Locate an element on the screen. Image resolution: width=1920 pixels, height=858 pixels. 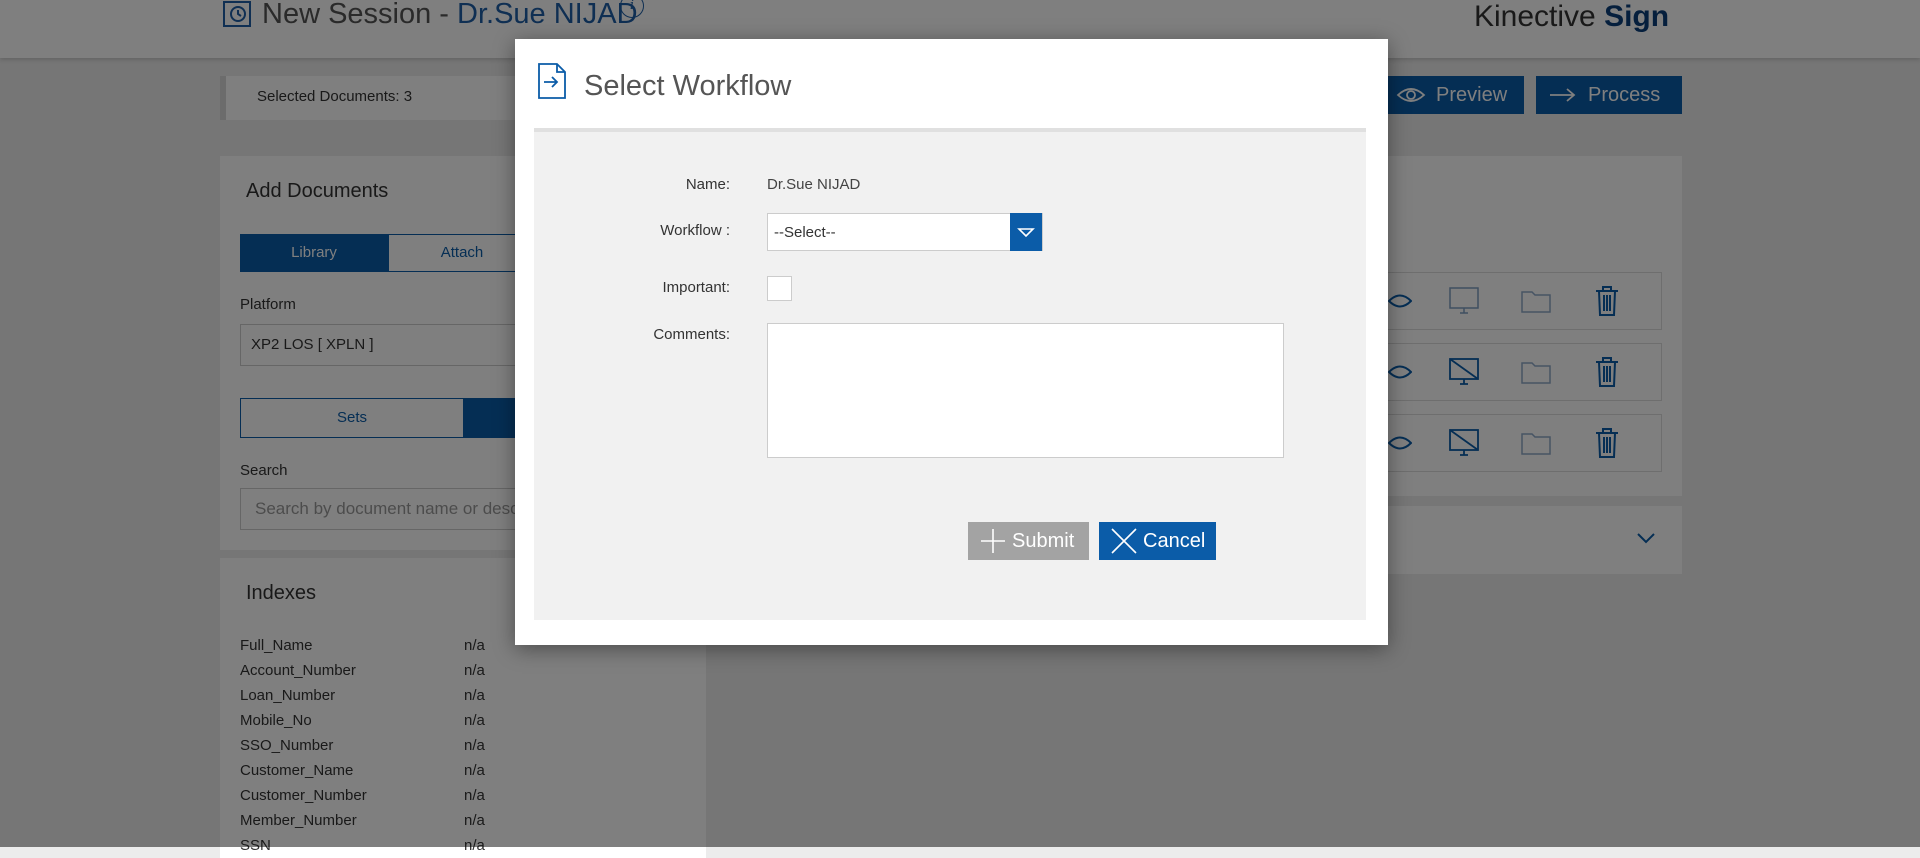
name-label: Name: is located at coordinates (707, 184).